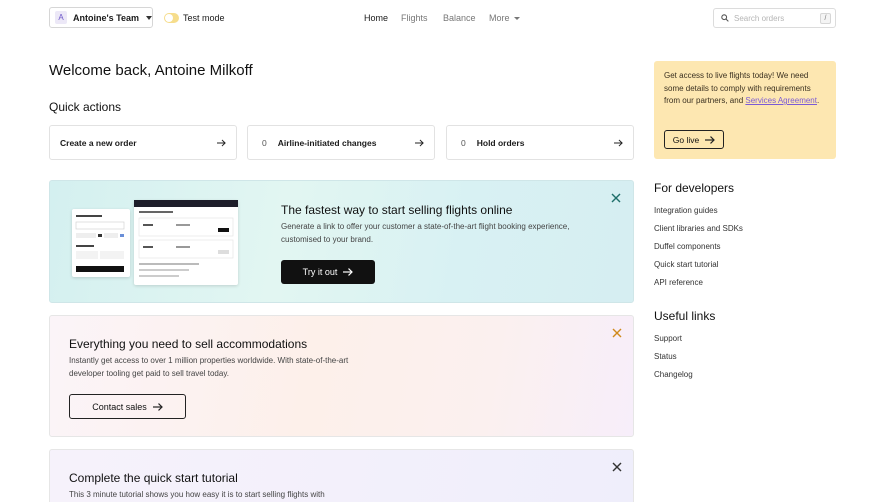 The width and height of the screenshot is (885, 502). Describe the element at coordinates (499, 18) in the screenshot. I see `nav-more-label: More` at that location.